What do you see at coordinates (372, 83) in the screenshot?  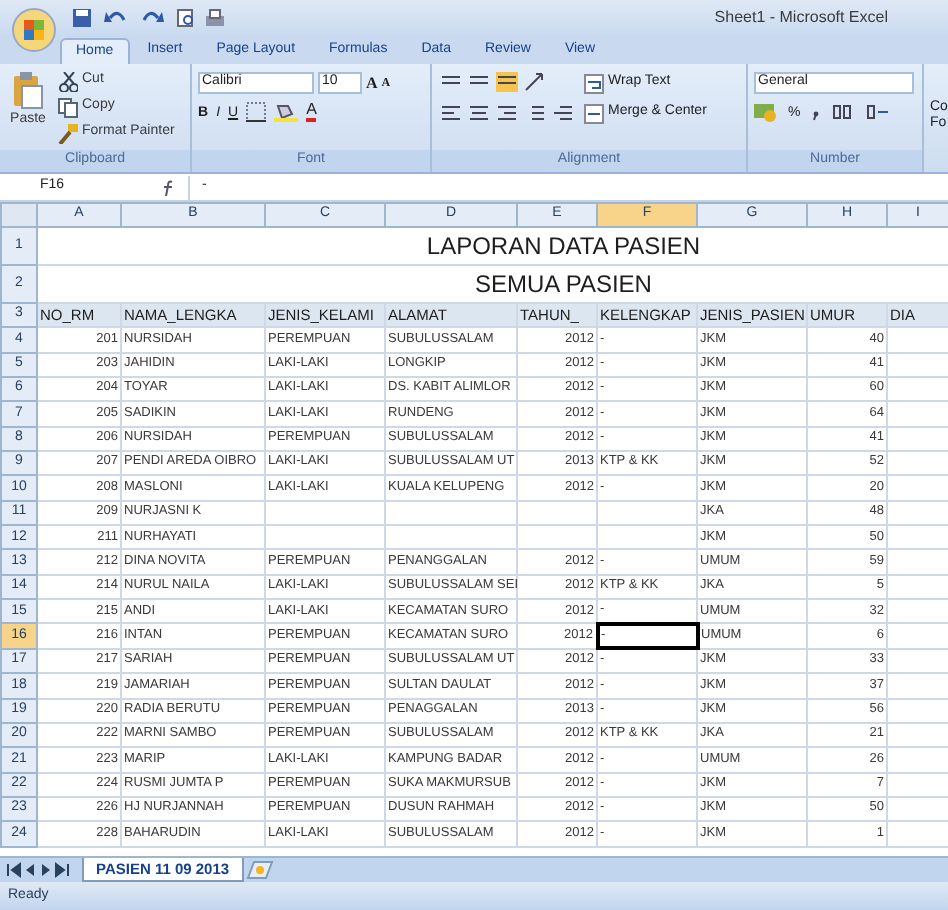 I see `grow-font-button: A` at bounding box center [372, 83].